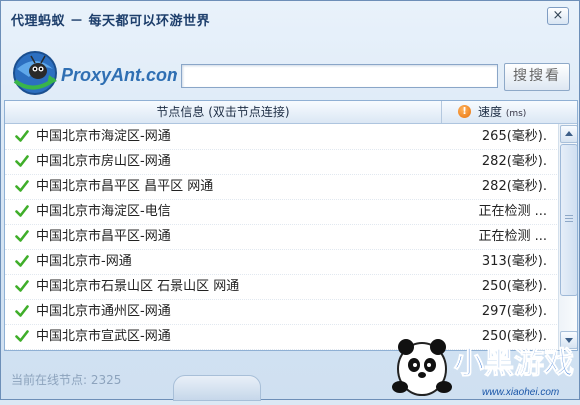 Image resolution: width=580 pixels, height=405 pixels. Describe the element at coordinates (290, 20) in the screenshot. I see `title-bar: 代理蚂蚁 － 每天都可以环游世界 ×` at that location.